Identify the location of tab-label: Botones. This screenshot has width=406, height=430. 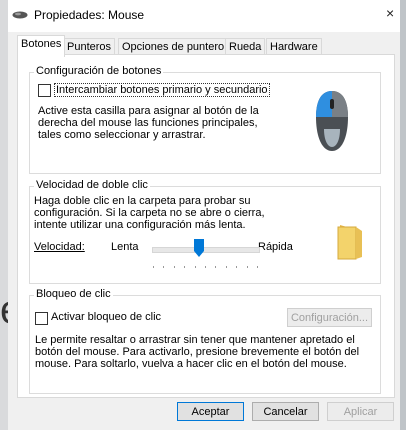
(41, 44).